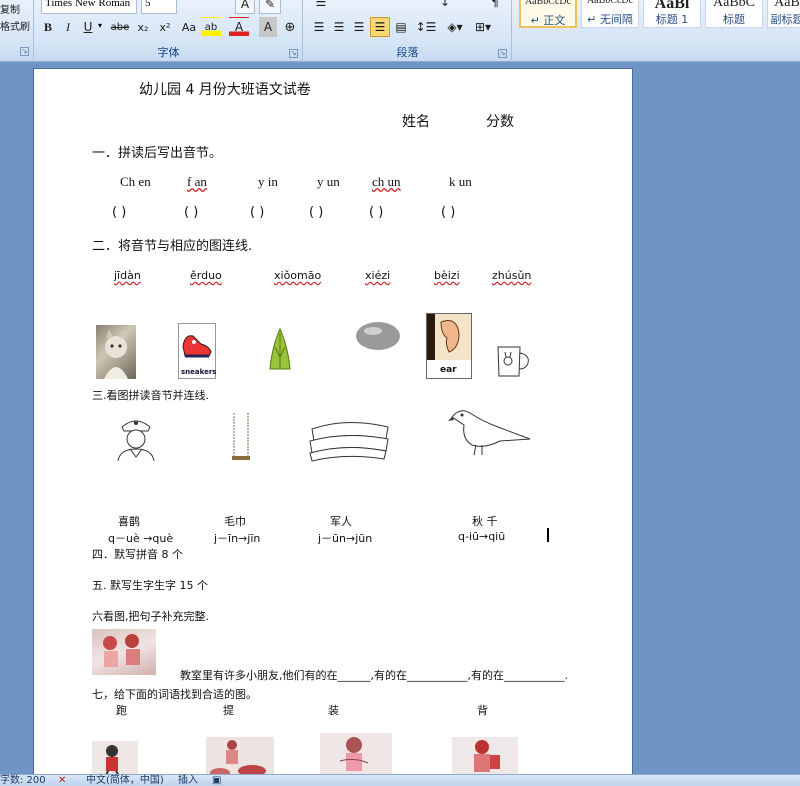  What do you see at coordinates (150, 585) in the screenshot?
I see `section-5-heading: 五. 默写生字生字 15 个` at bounding box center [150, 585].